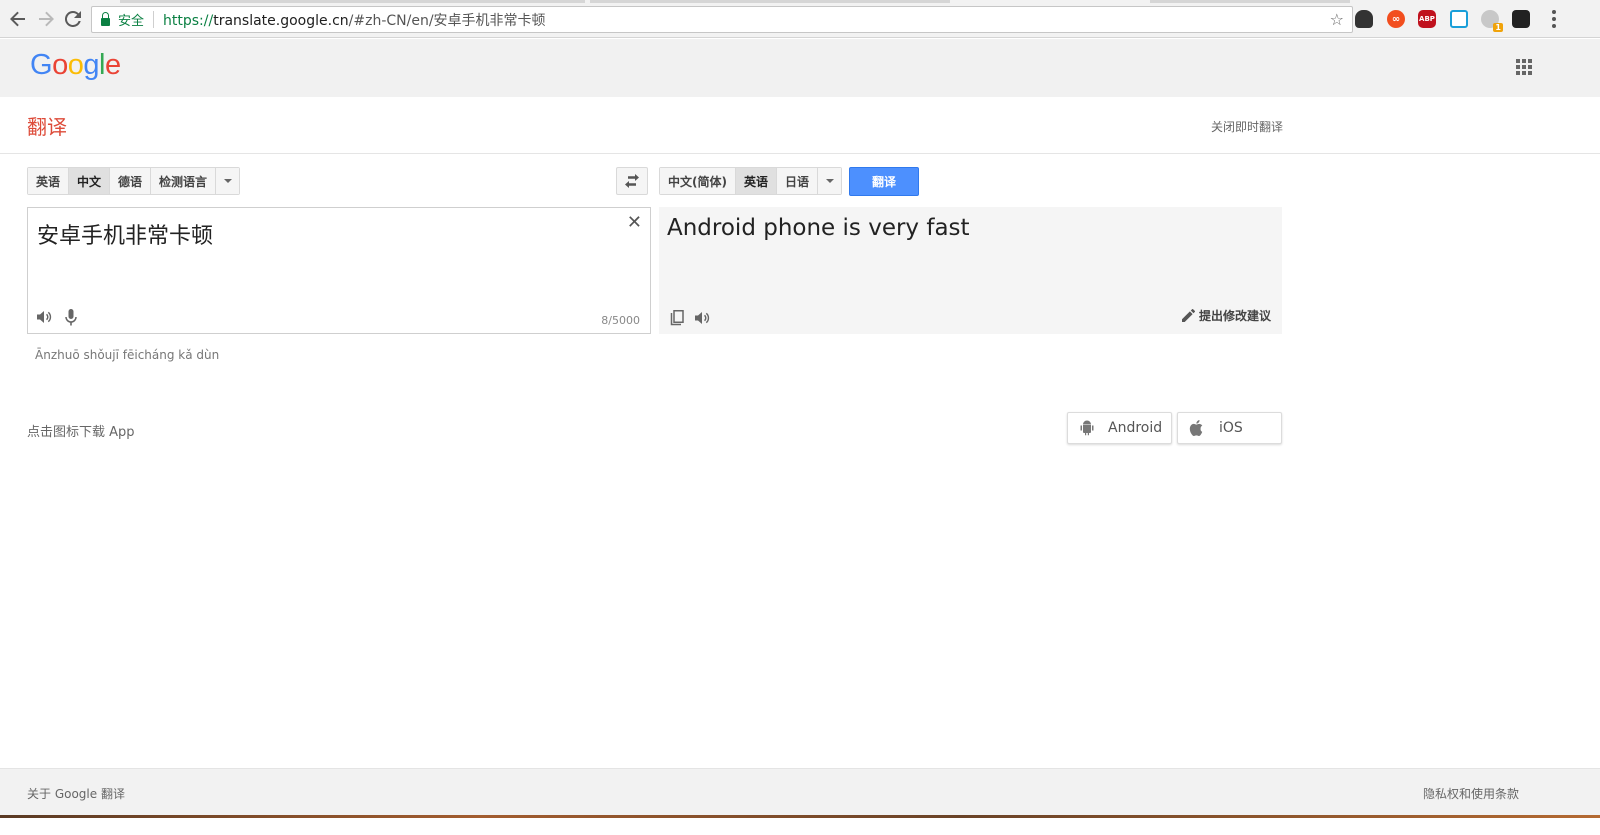 This screenshot has height=835, width=1600. What do you see at coordinates (800, 825) in the screenshot?
I see `desktop-edge` at bounding box center [800, 825].